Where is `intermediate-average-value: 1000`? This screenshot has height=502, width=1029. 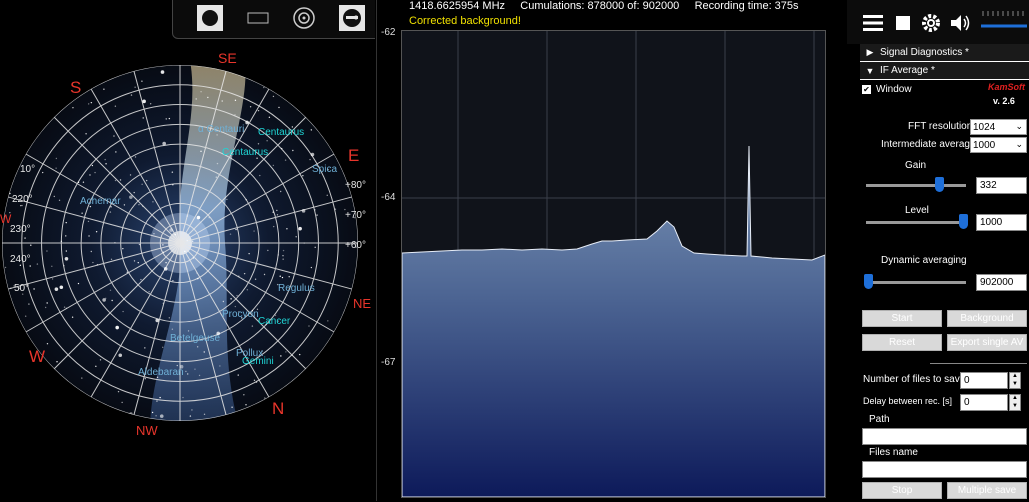 intermediate-average-value: 1000 is located at coordinates (984, 145).